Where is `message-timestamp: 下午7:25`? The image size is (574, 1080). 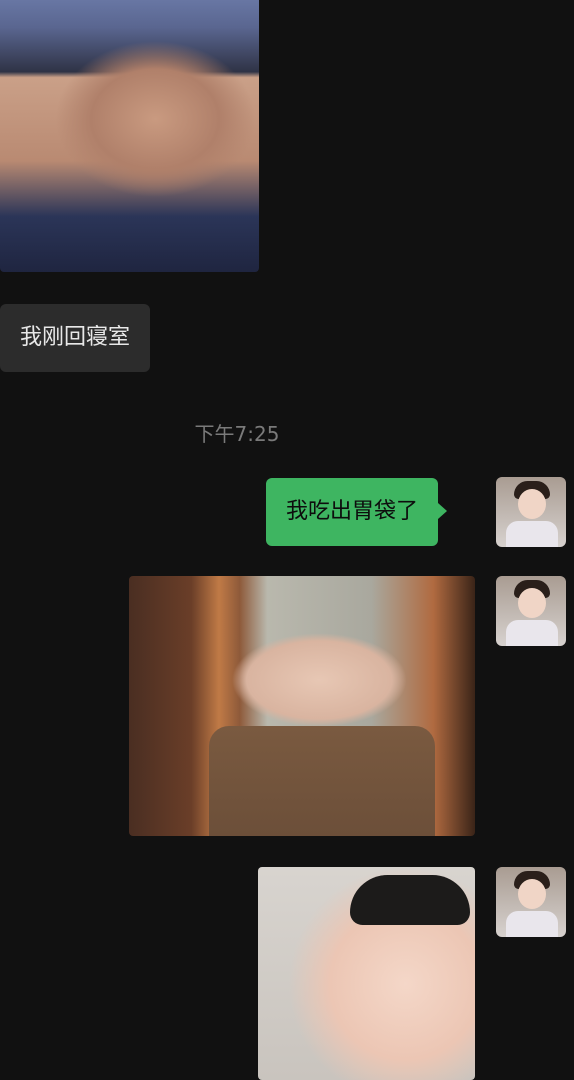
message-timestamp: 下午7:25 is located at coordinates (237, 434).